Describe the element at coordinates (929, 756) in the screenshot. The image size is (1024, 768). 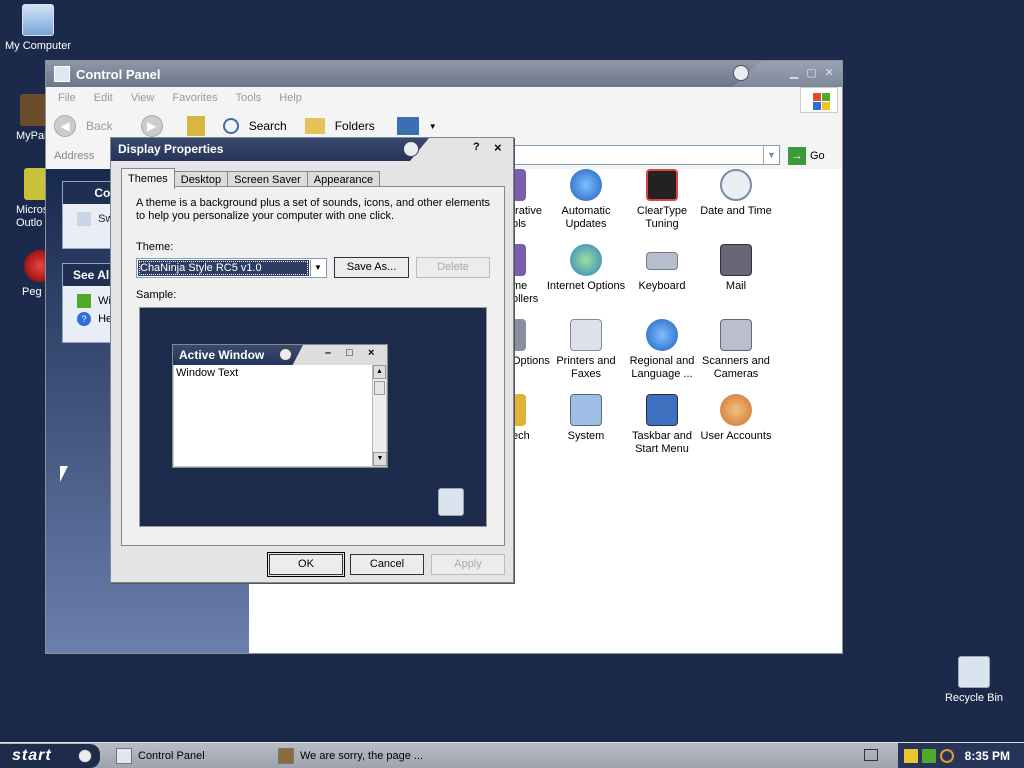
I see `network-icon` at that location.